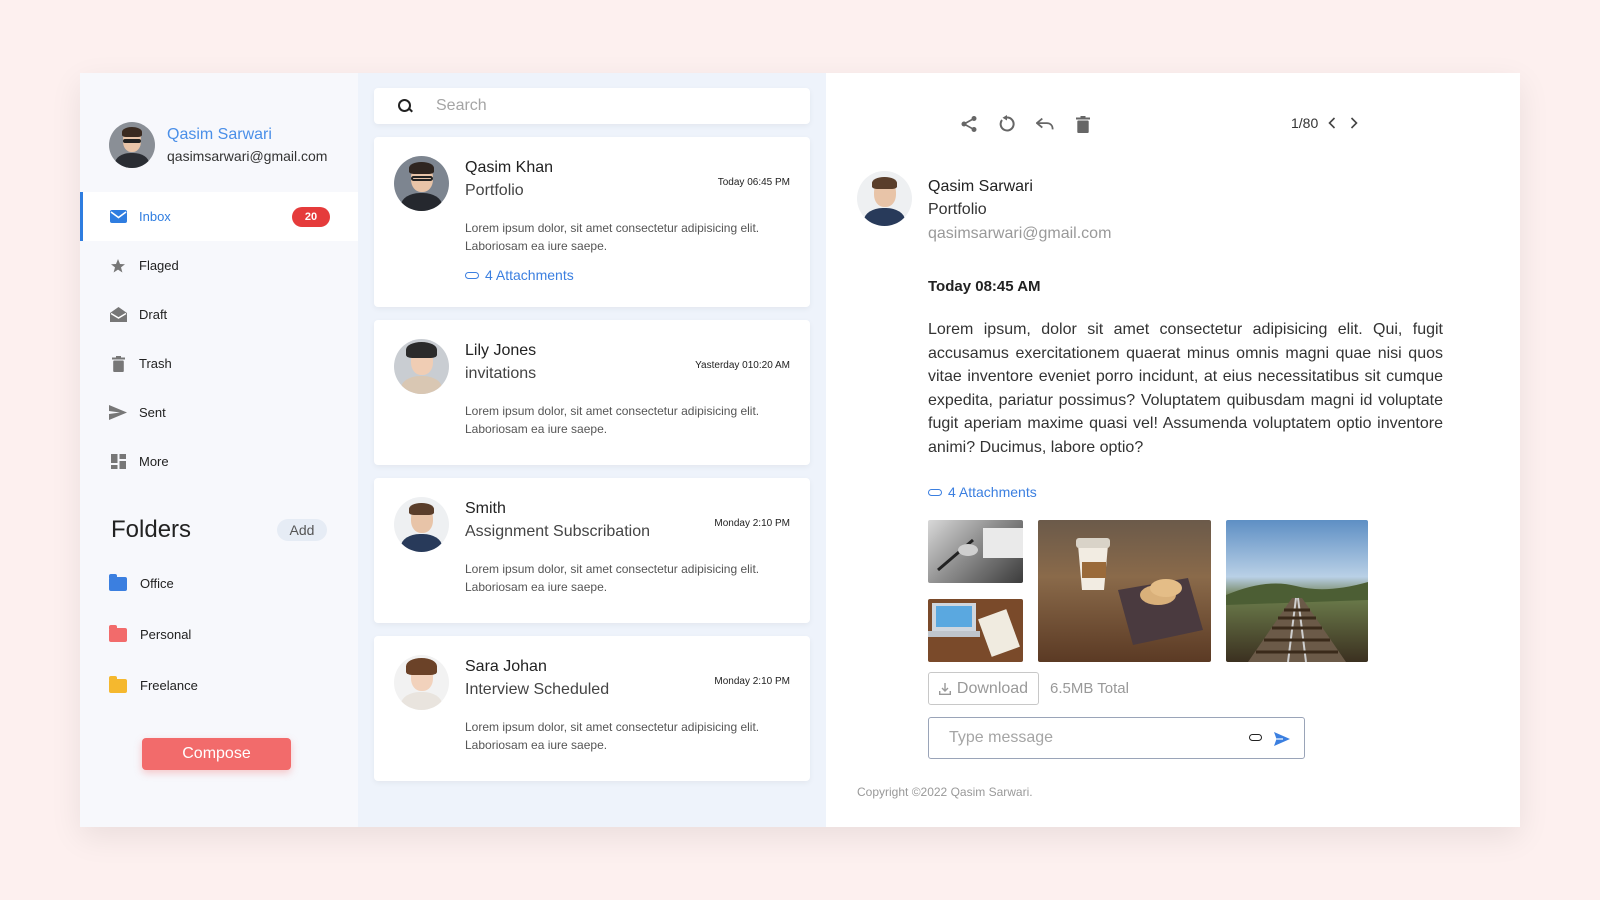 Image resolution: width=1600 pixels, height=900 pixels. What do you see at coordinates (405, 106) in the screenshot?
I see `search-icon` at bounding box center [405, 106].